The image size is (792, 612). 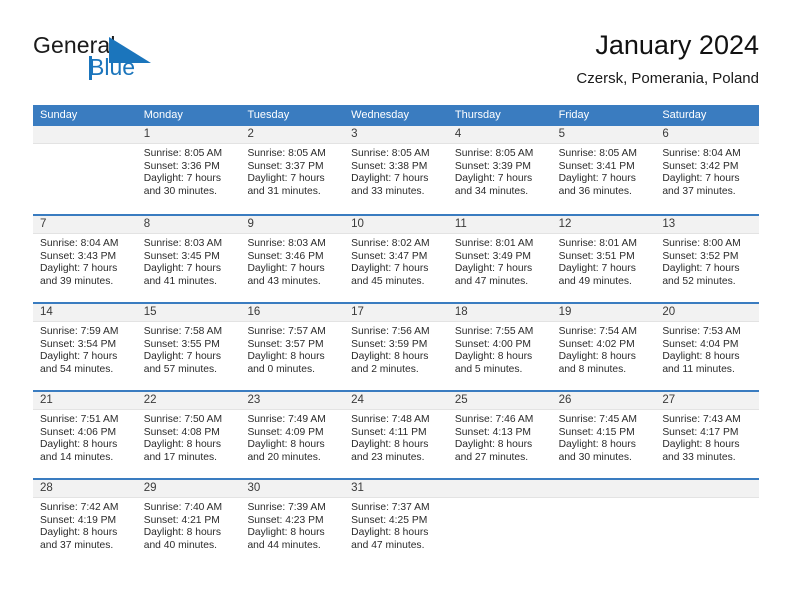 I want to click on daylight-text-cont: and 20 minutes., so click(x=284, y=457).